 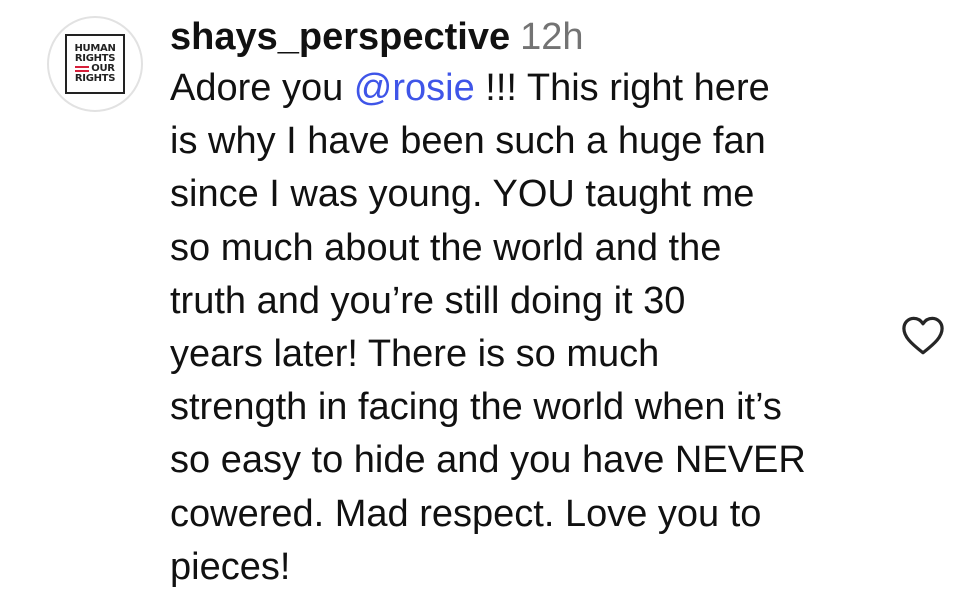 What do you see at coordinates (551, 37) in the screenshot?
I see `timestamp: 12h` at bounding box center [551, 37].